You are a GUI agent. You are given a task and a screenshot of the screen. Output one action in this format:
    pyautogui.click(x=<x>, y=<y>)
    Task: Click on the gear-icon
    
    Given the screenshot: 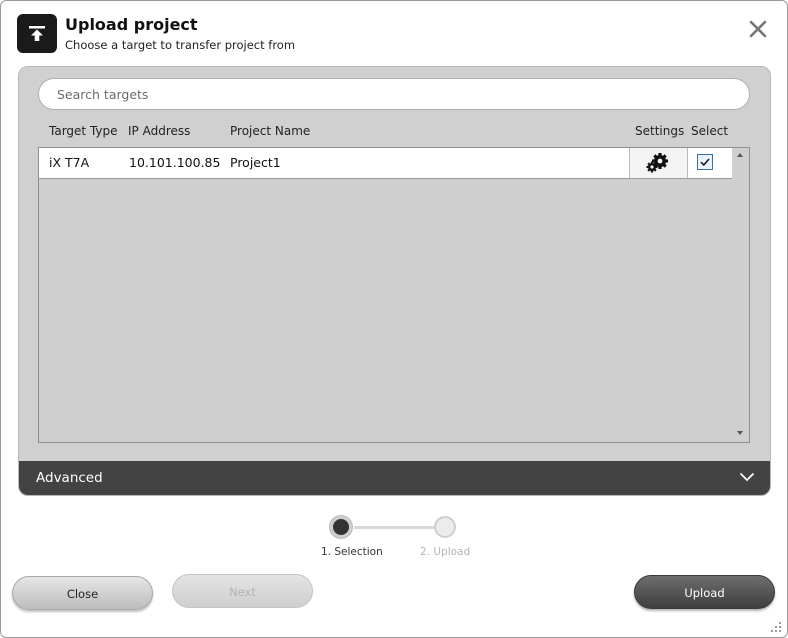 What is the action you would take?
    pyautogui.click(x=657, y=163)
    